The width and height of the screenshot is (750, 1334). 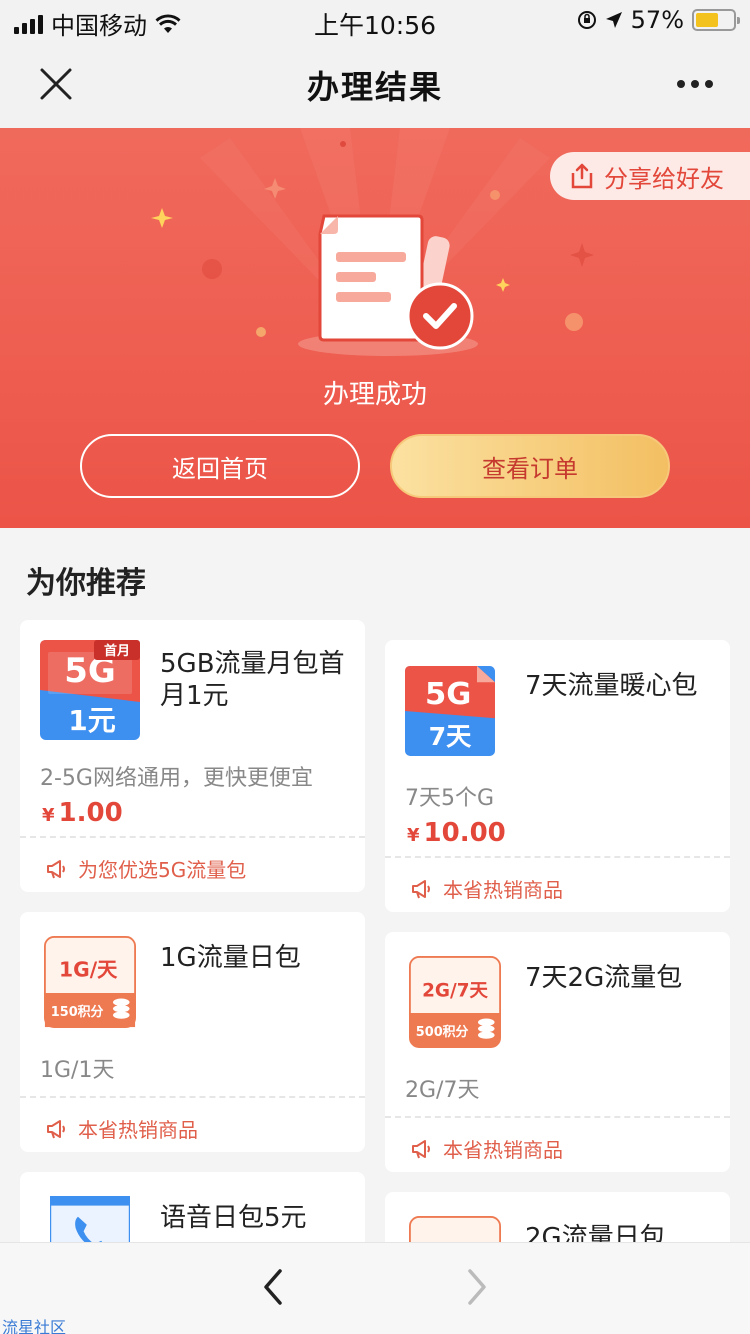 I want to click on product-desc: 2G/7天, so click(x=442, y=1090).